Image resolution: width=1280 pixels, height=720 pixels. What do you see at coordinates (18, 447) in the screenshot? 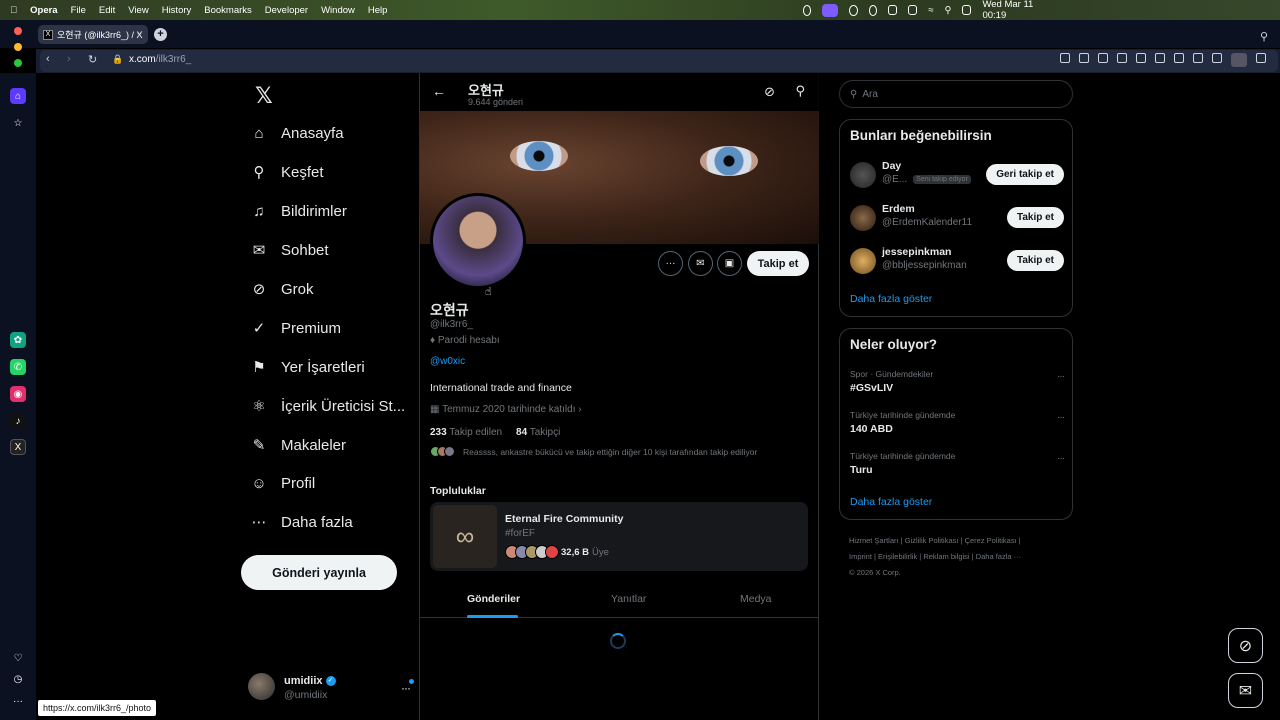
I see `x-sidebar-icon: X` at bounding box center [18, 447].